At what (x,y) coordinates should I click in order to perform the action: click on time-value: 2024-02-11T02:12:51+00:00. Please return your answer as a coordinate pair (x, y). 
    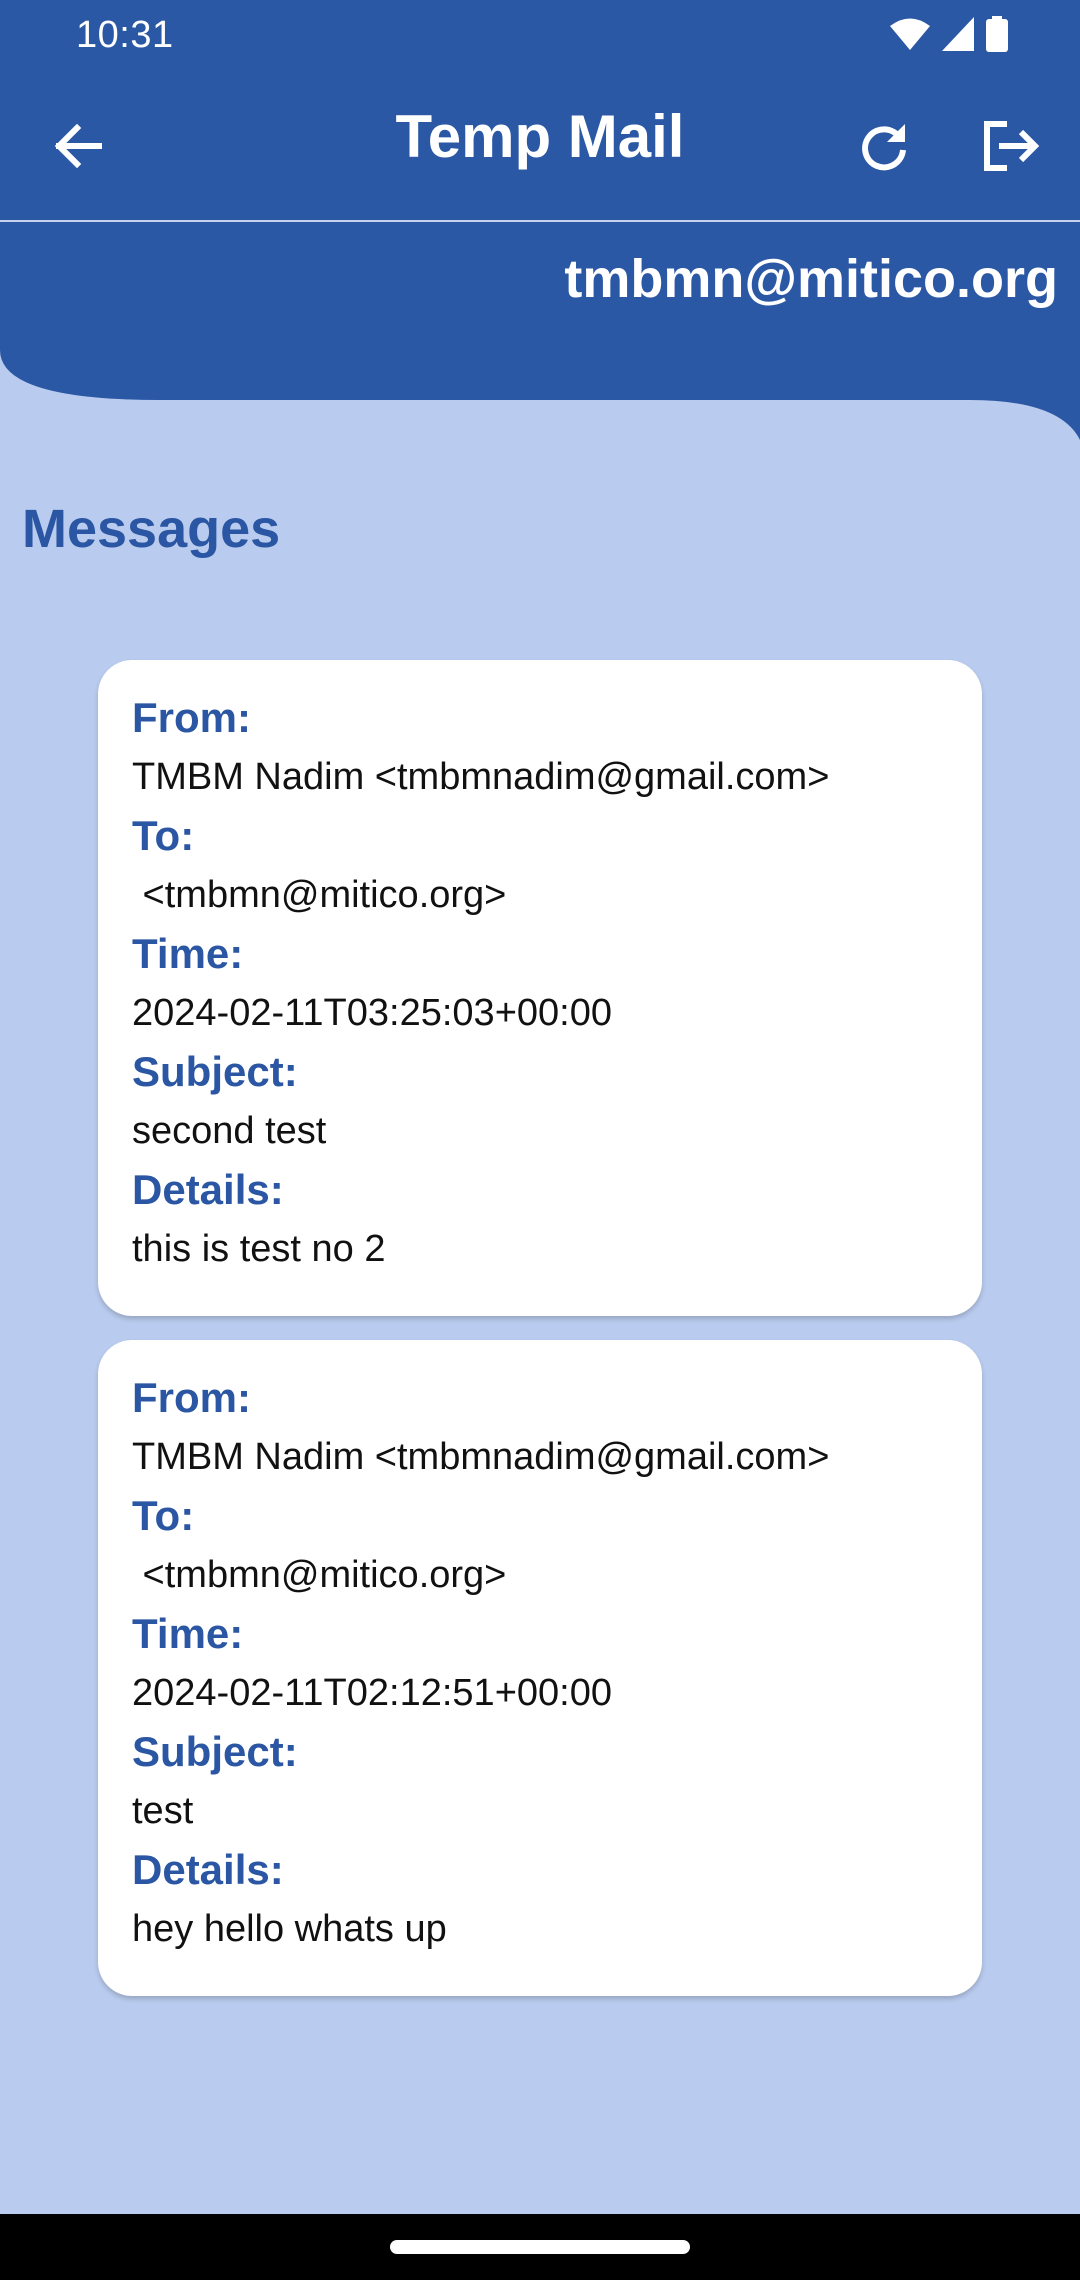
    Looking at the image, I should click on (372, 1693).